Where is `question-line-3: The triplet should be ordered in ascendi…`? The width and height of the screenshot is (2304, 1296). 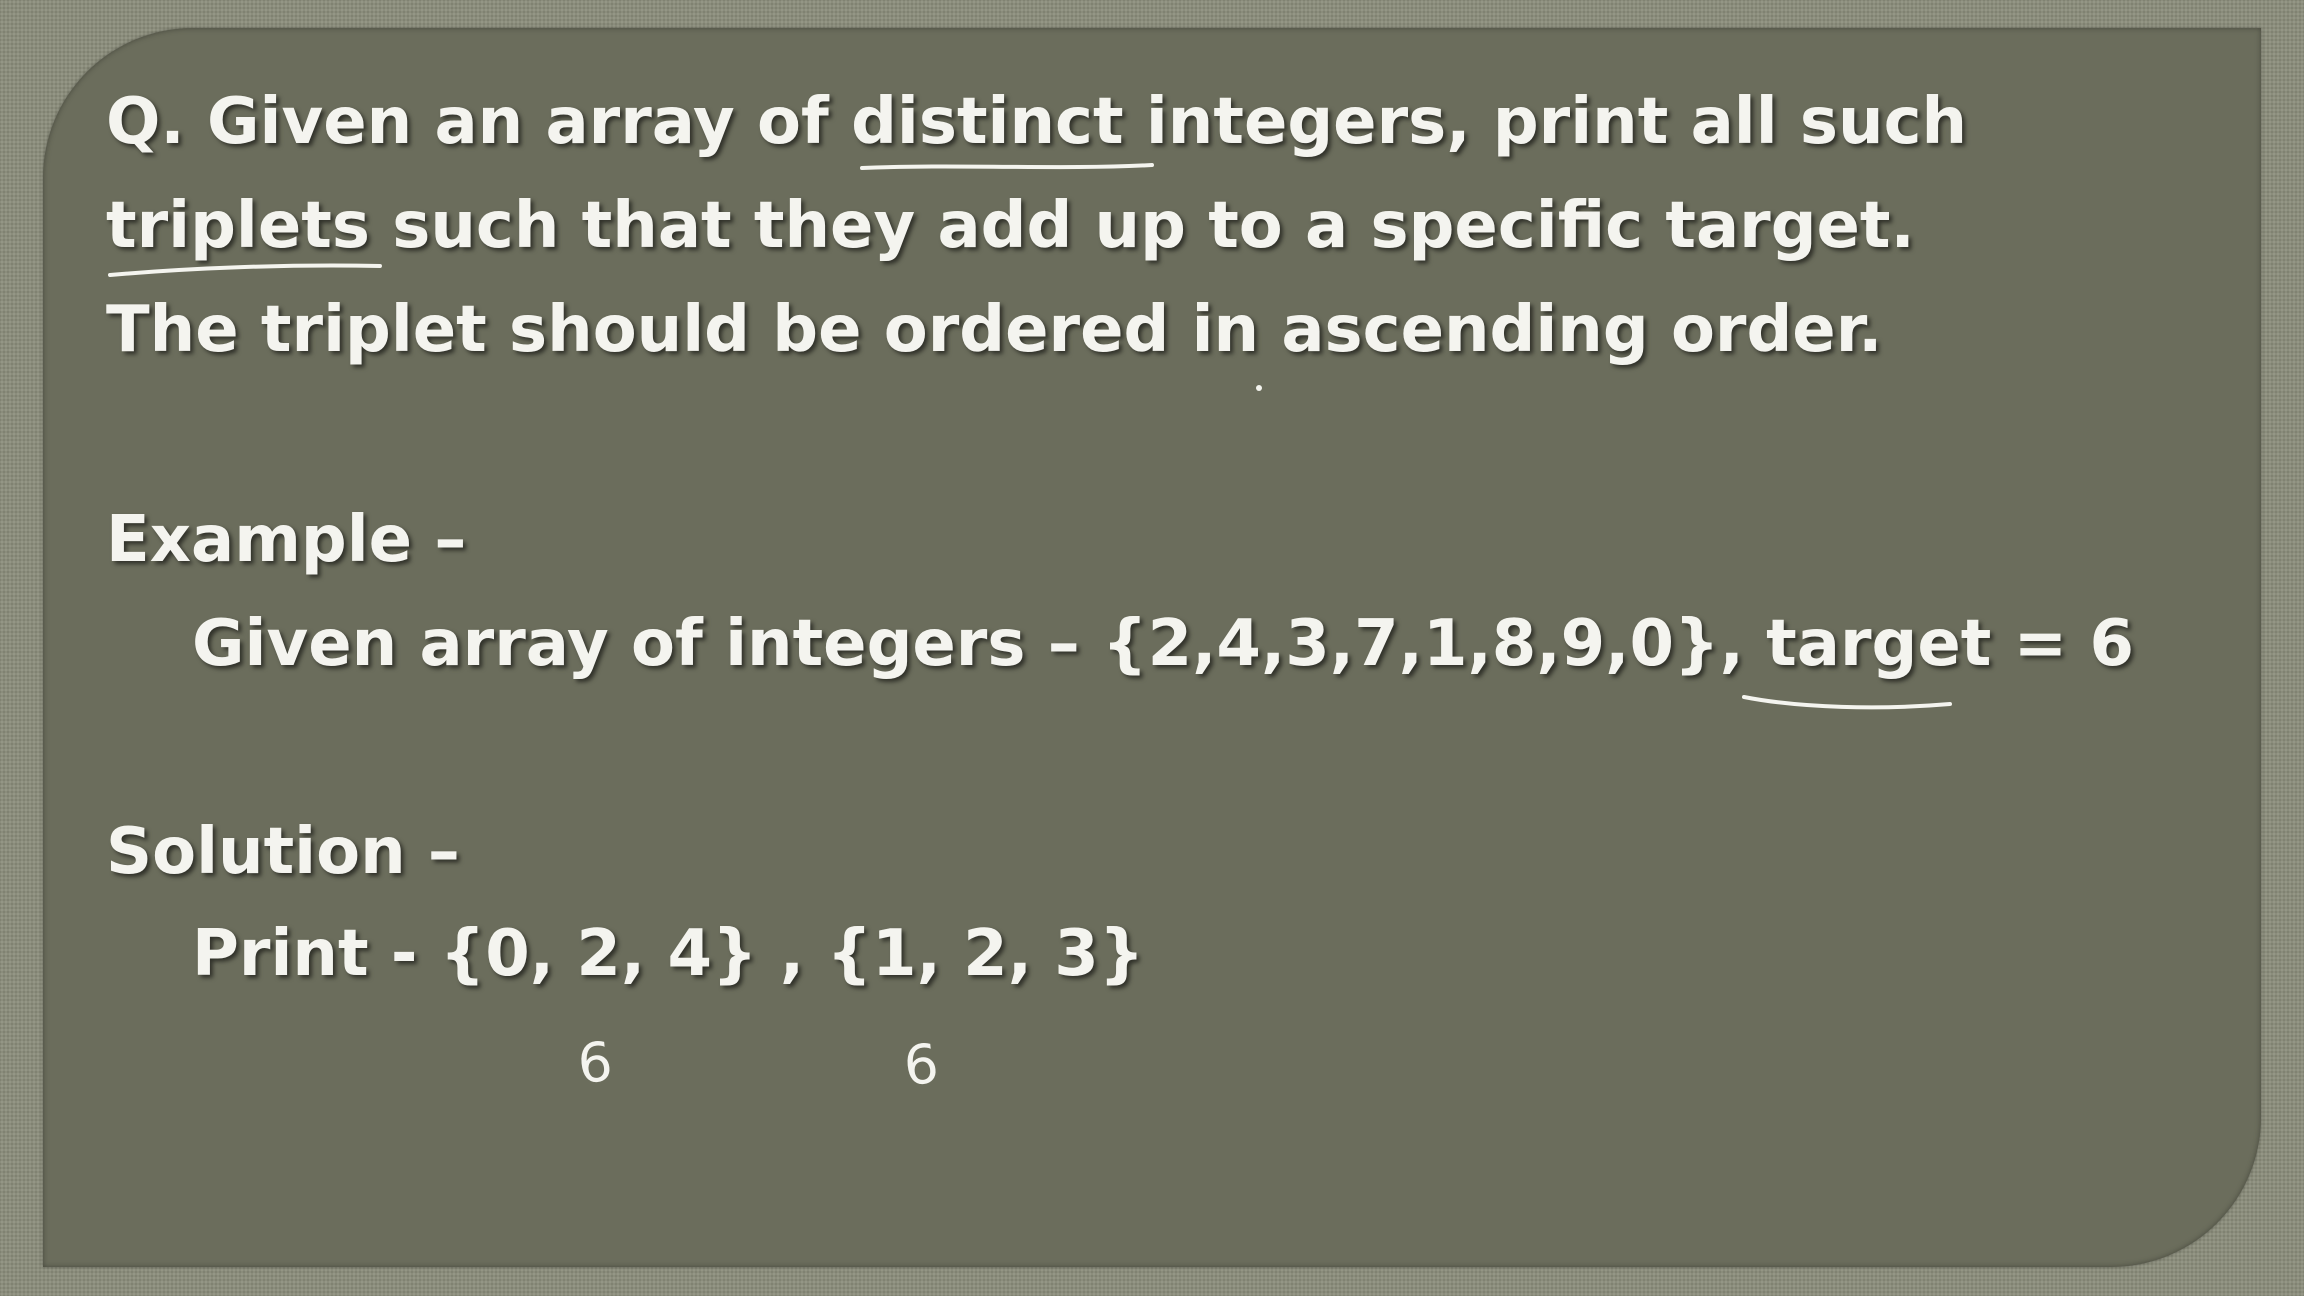
question-line-3: The triplet should be ordered in ascendi… is located at coordinates (994, 330).